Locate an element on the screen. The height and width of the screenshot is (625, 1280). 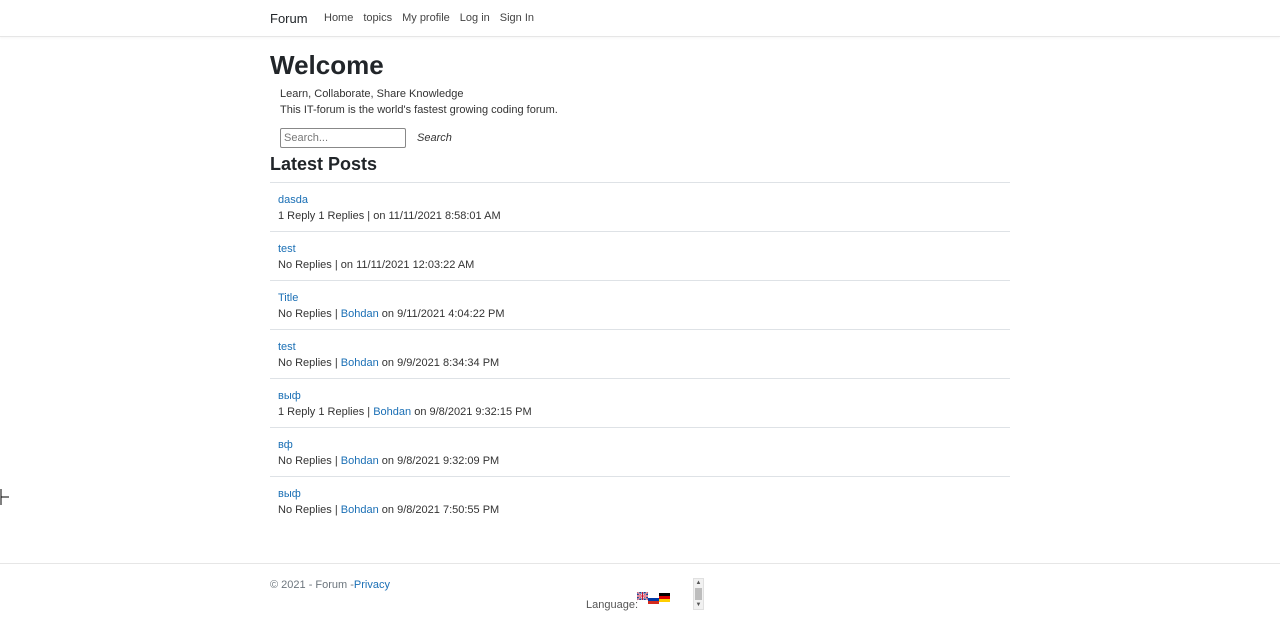
post-date: on 9/8/2021 7:50:55 PM is located at coordinates (439, 510).